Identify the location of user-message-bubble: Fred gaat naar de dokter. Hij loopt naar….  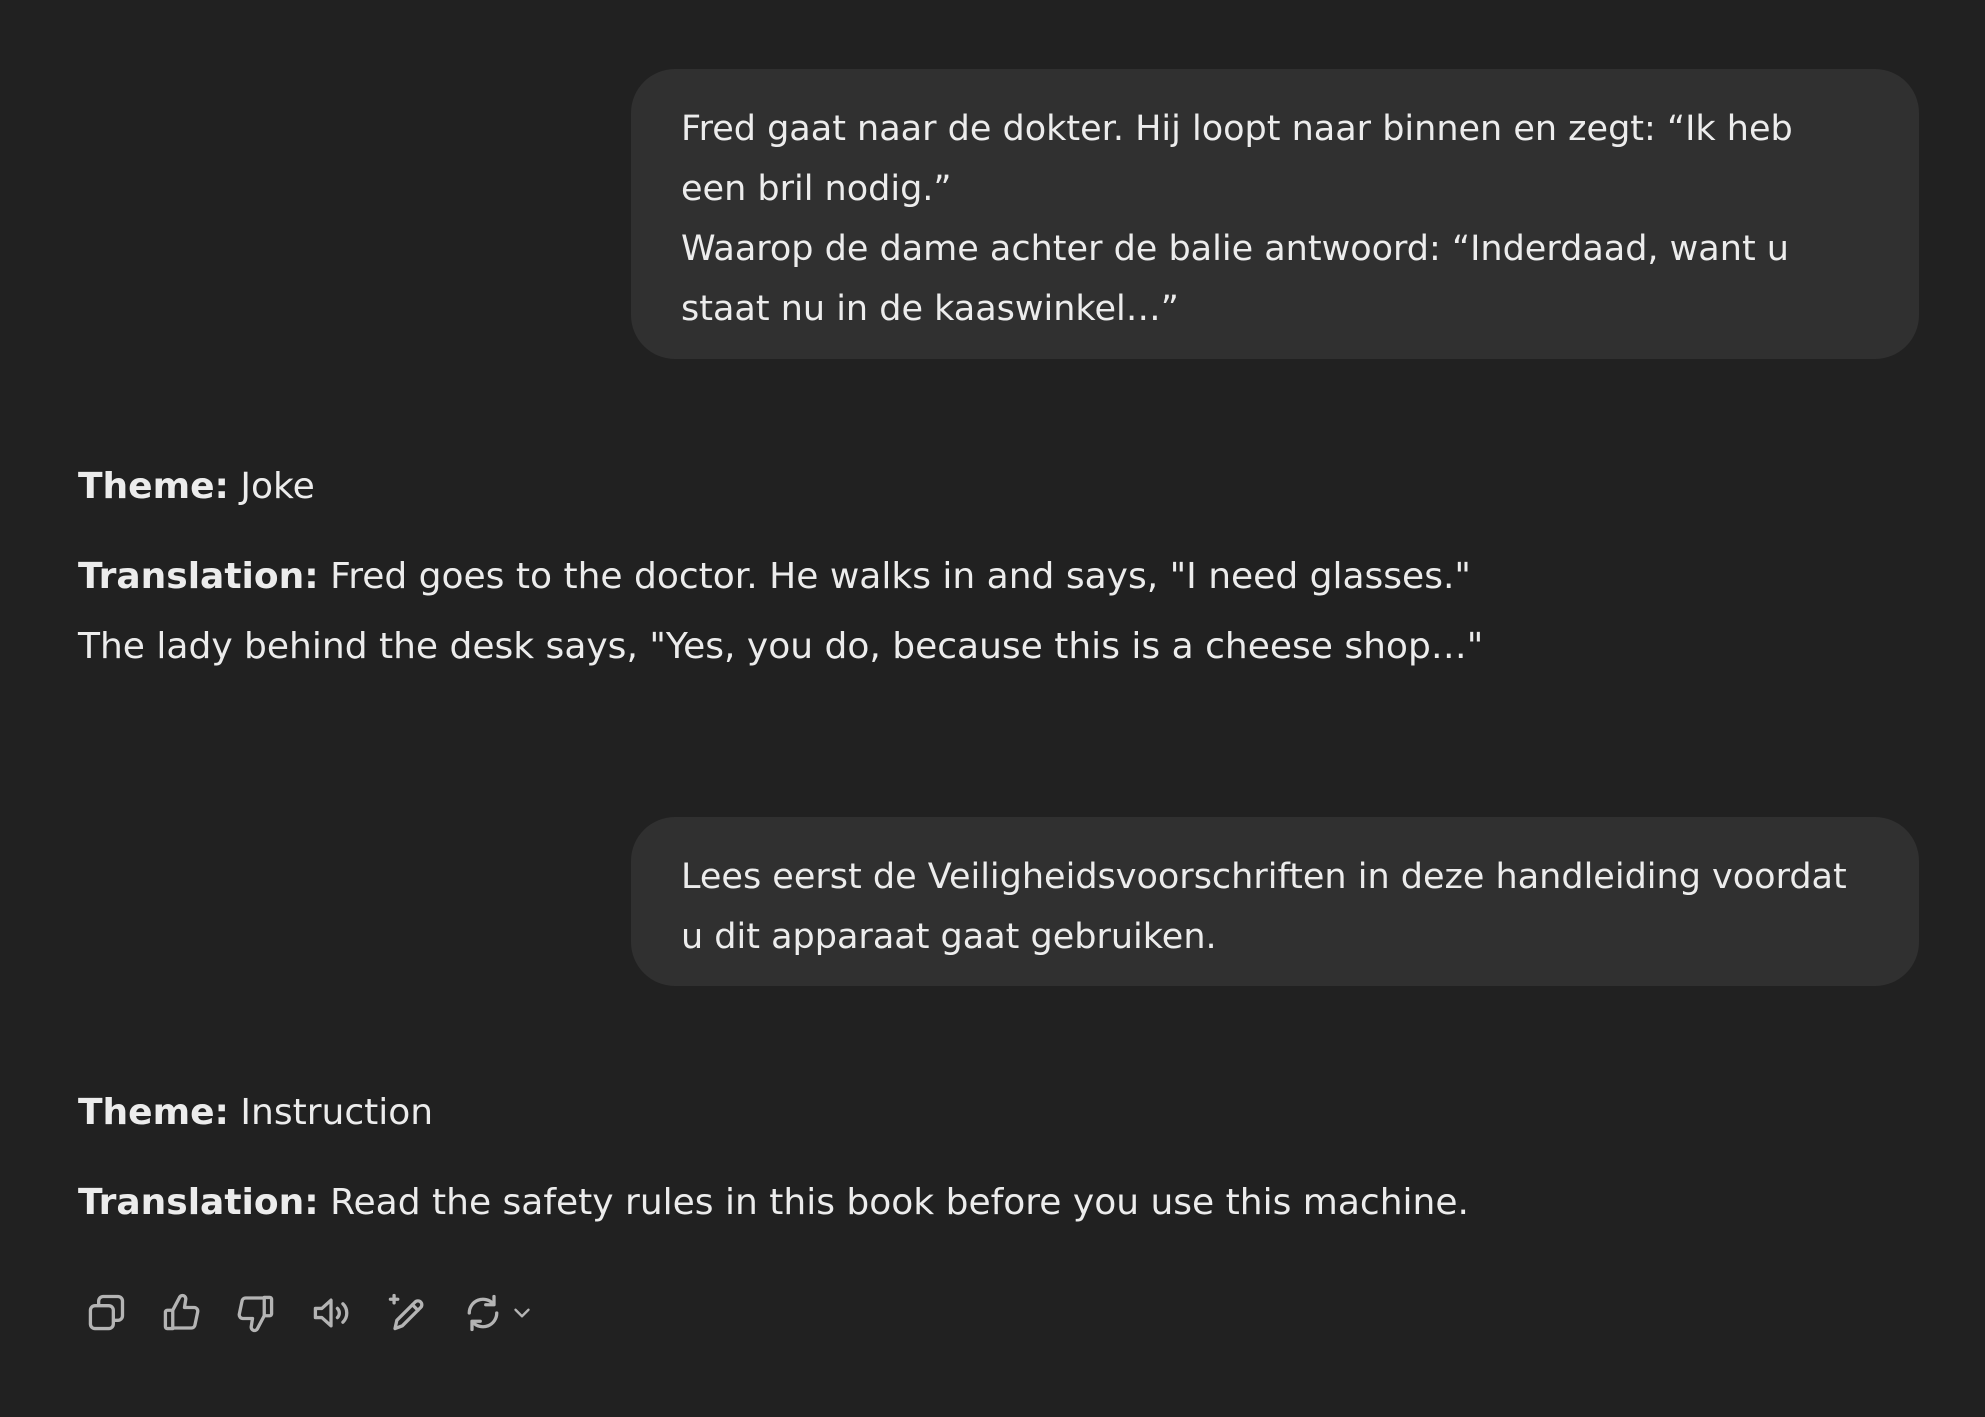
(1275, 214).